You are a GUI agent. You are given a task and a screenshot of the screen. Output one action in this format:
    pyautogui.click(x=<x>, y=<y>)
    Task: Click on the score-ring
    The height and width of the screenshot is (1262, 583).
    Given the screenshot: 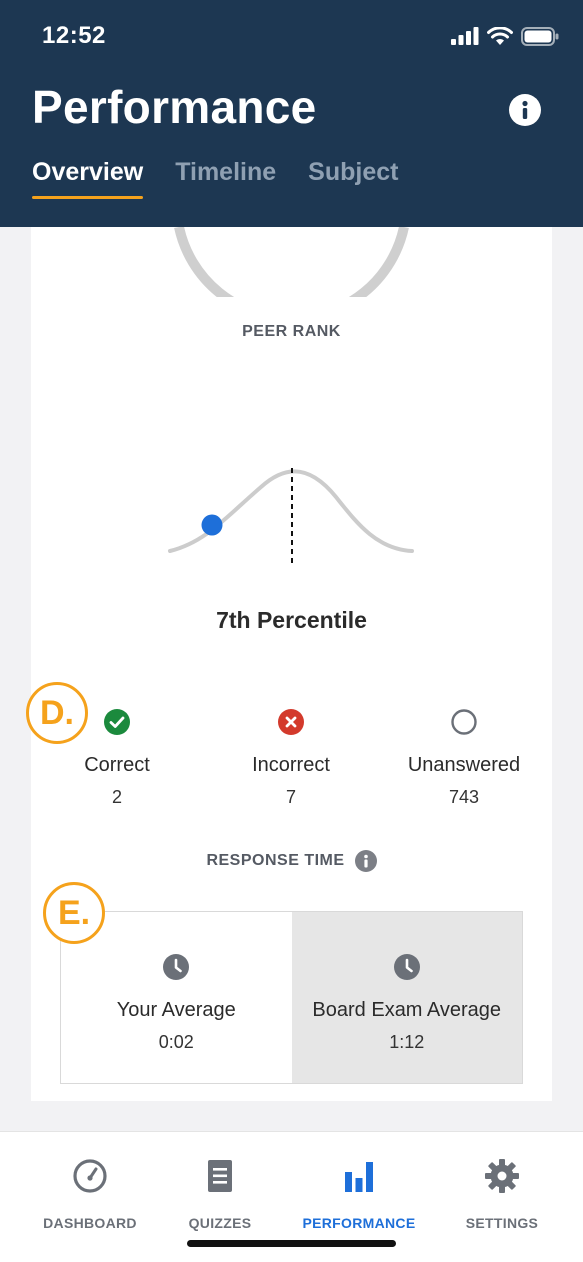 What is the action you would take?
    pyautogui.click(x=291, y=262)
    